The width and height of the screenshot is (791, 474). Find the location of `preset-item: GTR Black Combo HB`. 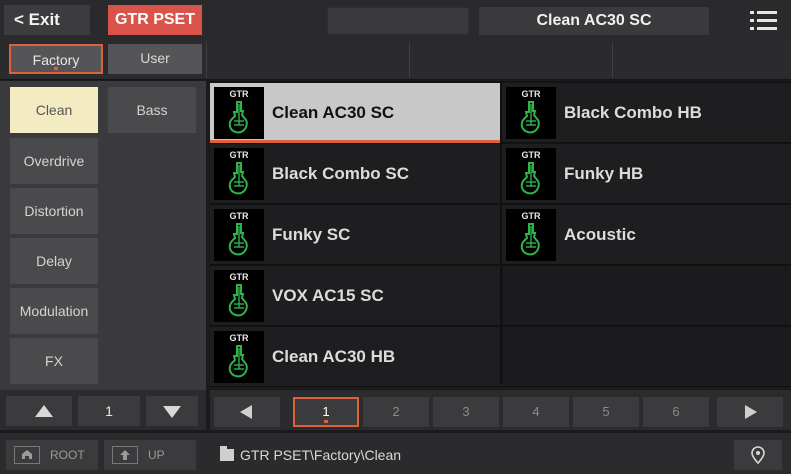

preset-item: GTR Black Combo HB is located at coordinates (646, 113).